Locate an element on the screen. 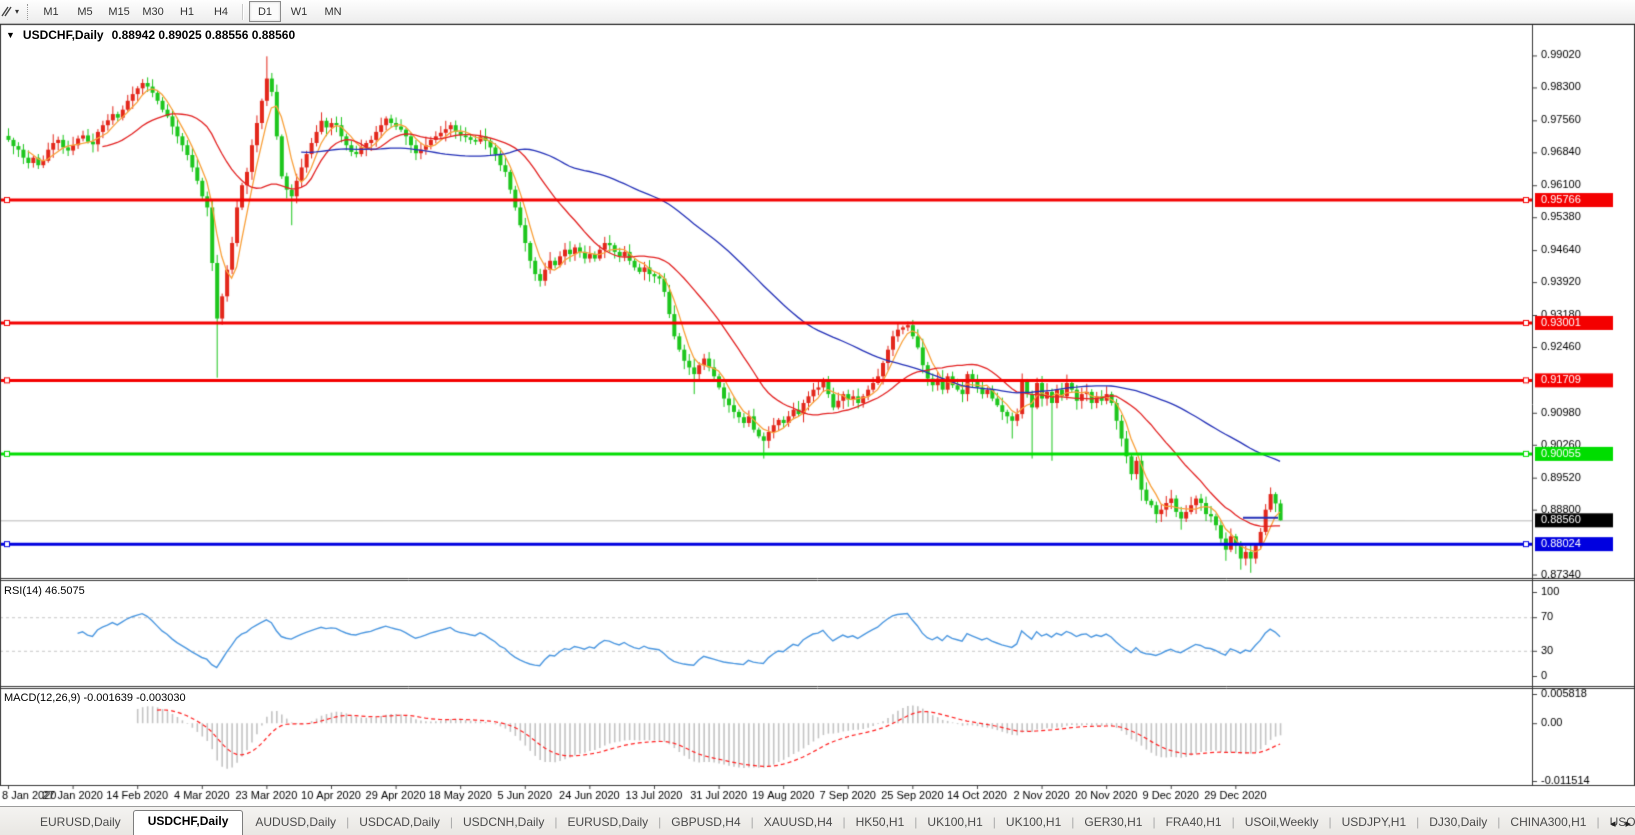 The image size is (1635, 835). chart-tab-hk50-h1: HK50,H1 is located at coordinates (880, 823).